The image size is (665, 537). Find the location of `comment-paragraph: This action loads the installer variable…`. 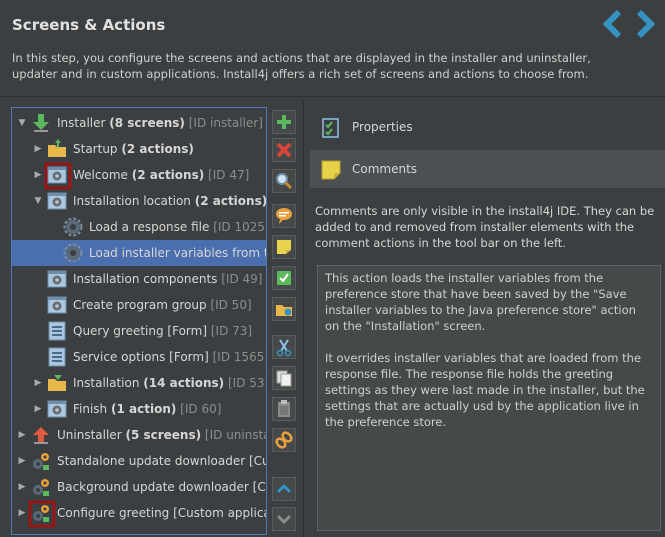

comment-paragraph: This action loads the installer variable… is located at coordinates (480, 302).